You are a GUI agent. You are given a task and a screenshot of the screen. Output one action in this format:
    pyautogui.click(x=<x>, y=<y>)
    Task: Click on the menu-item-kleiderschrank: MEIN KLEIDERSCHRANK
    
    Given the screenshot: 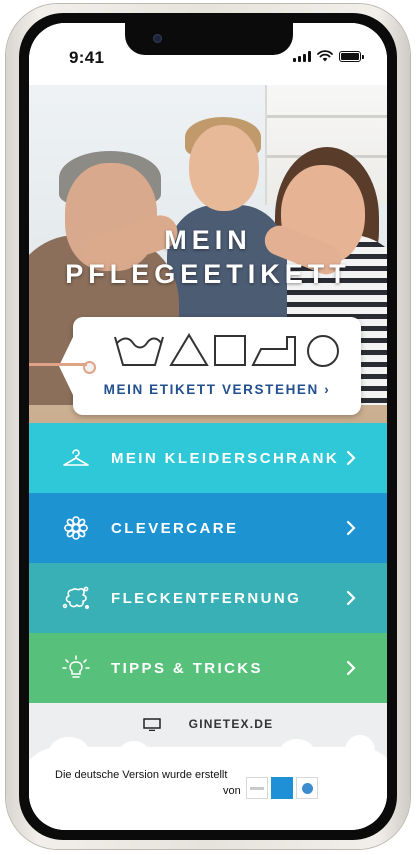 What is the action you would take?
    pyautogui.click(x=208, y=458)
    